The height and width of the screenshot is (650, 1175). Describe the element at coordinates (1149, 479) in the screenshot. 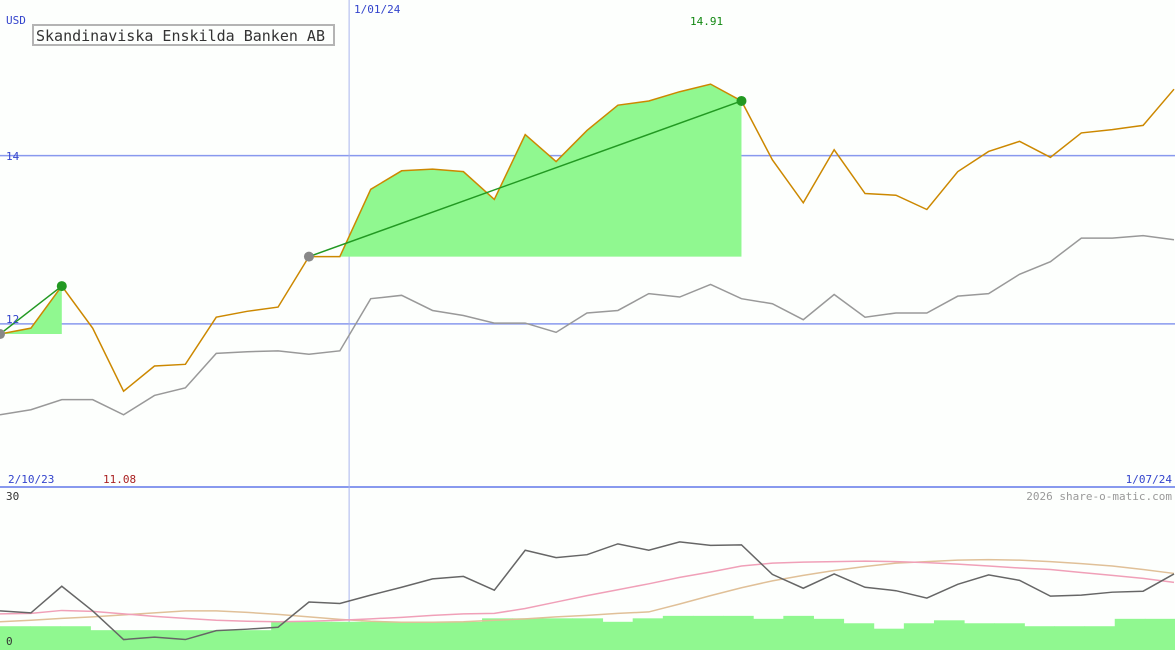

I see `date-label-end: 1/07/24` at that location.